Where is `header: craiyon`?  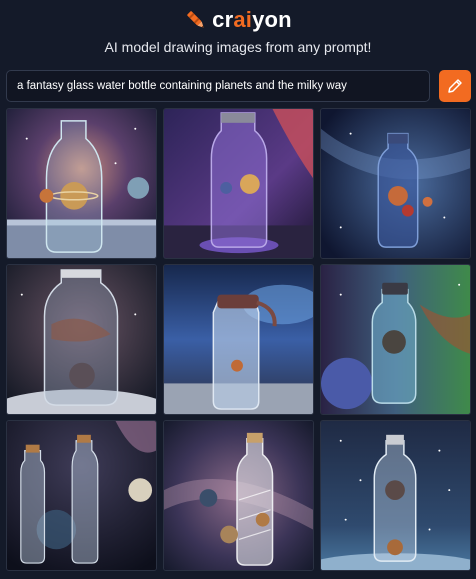
header: craiyon is located at coordinates (238, 20).